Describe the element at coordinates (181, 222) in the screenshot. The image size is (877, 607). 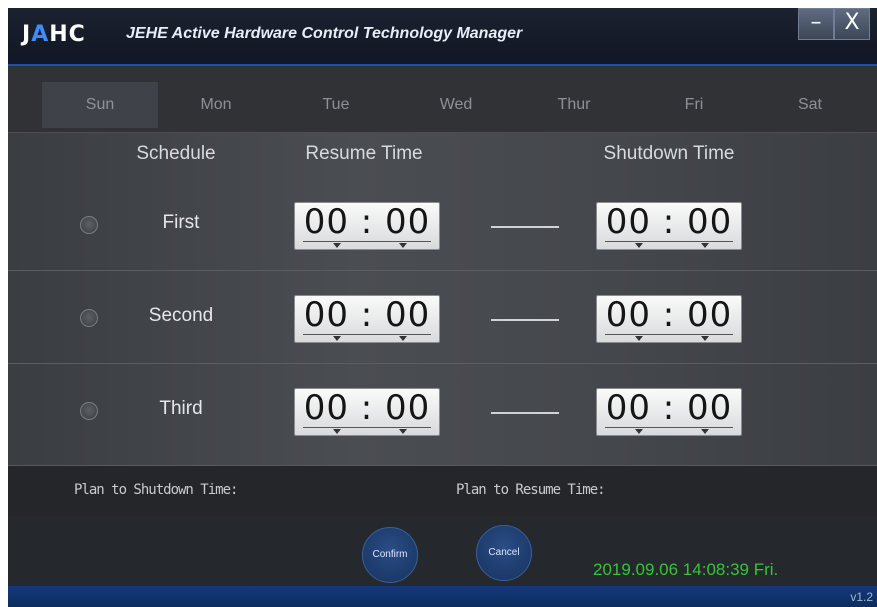
I see `row-label: First` at that location.